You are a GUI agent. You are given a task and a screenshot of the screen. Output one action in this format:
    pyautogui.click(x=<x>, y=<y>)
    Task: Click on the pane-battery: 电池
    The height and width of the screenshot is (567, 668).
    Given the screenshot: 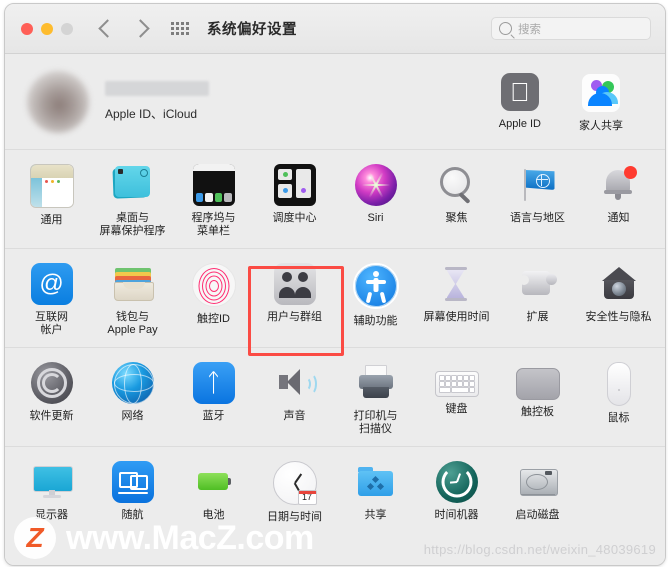 What is the action you would take?
    pyautogui.click(x=213, y=491)
    